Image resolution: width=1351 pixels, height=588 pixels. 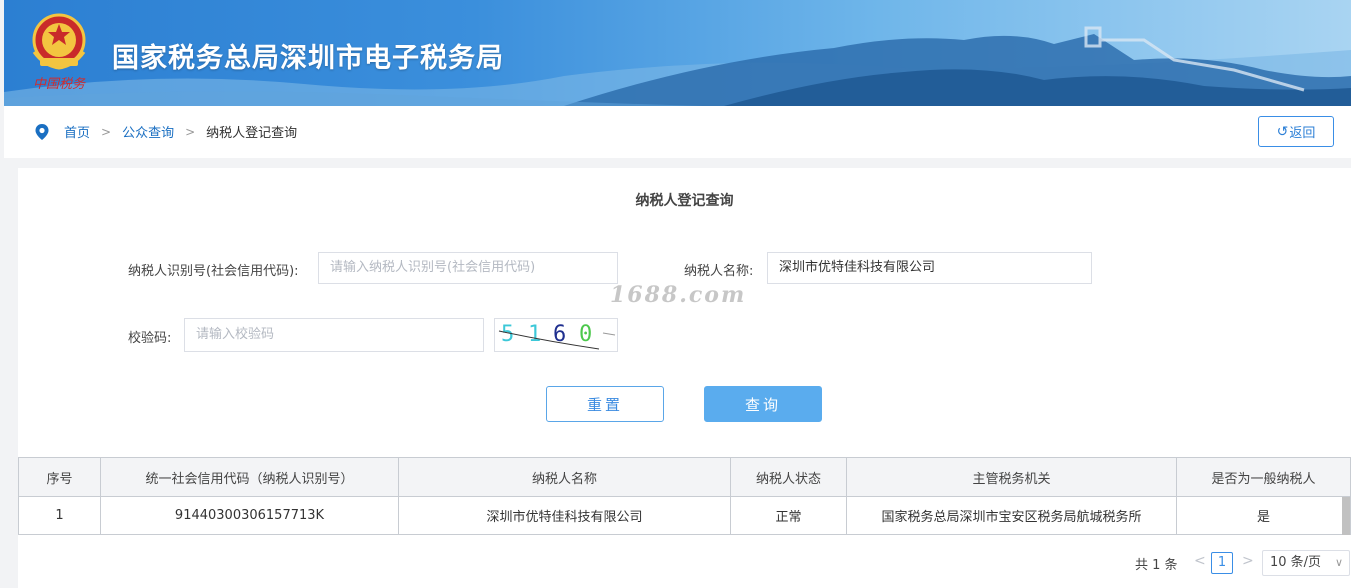 I want to click on logo-caption: 中国税务, so click(x=59, y=84).